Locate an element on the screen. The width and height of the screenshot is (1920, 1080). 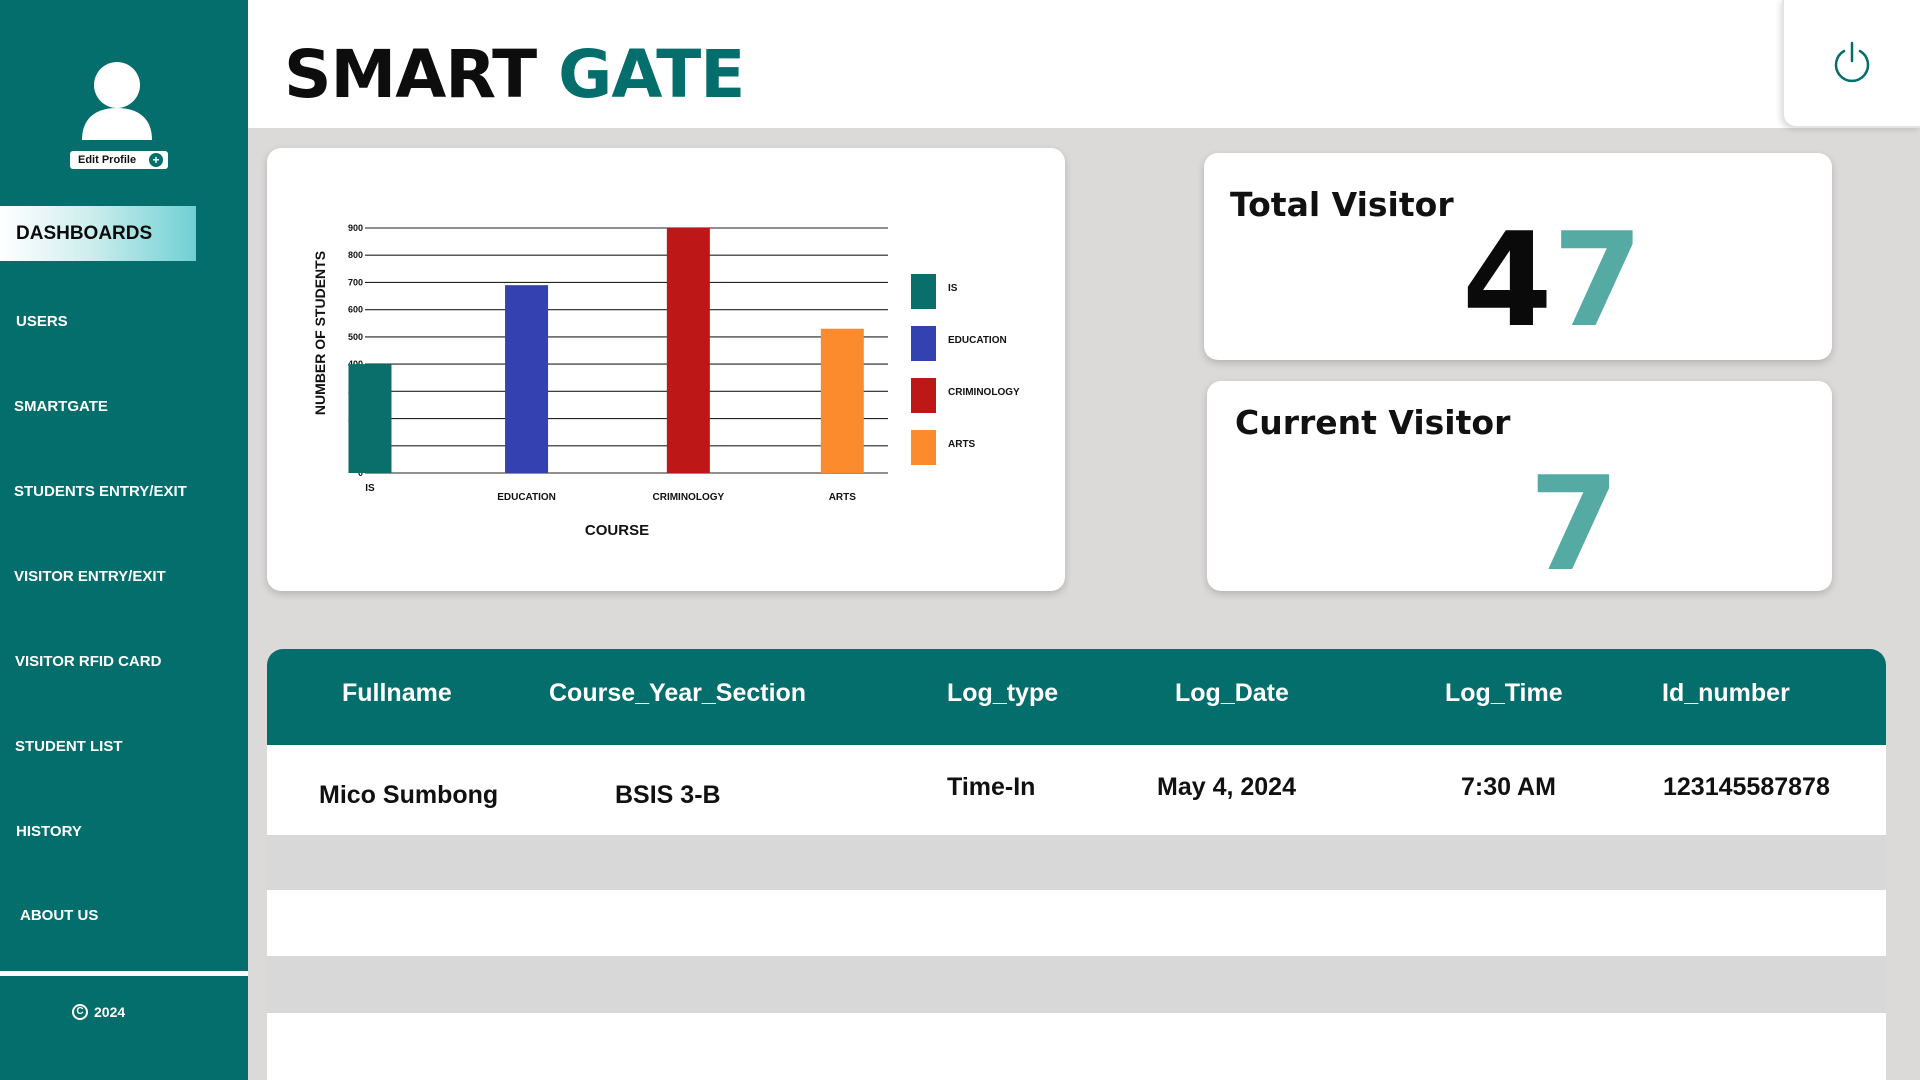
col-log-type: Log_type is located at coordinates (1003, 693).